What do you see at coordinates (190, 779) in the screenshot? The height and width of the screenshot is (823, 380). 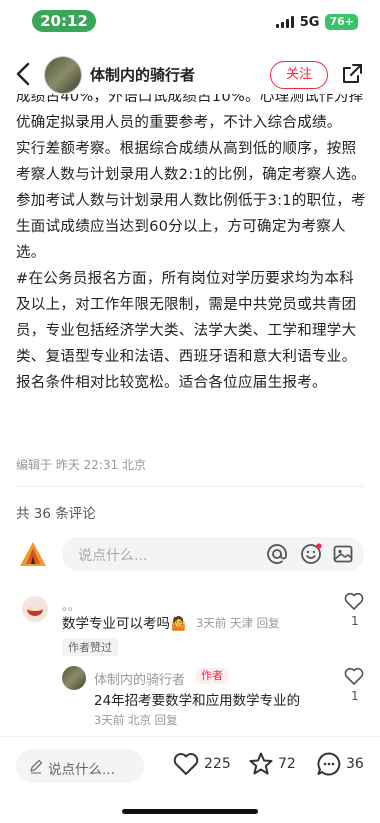 I see `bottom-action-bar: 说点什么... 225 72 36` at bounding box center [190, 779].